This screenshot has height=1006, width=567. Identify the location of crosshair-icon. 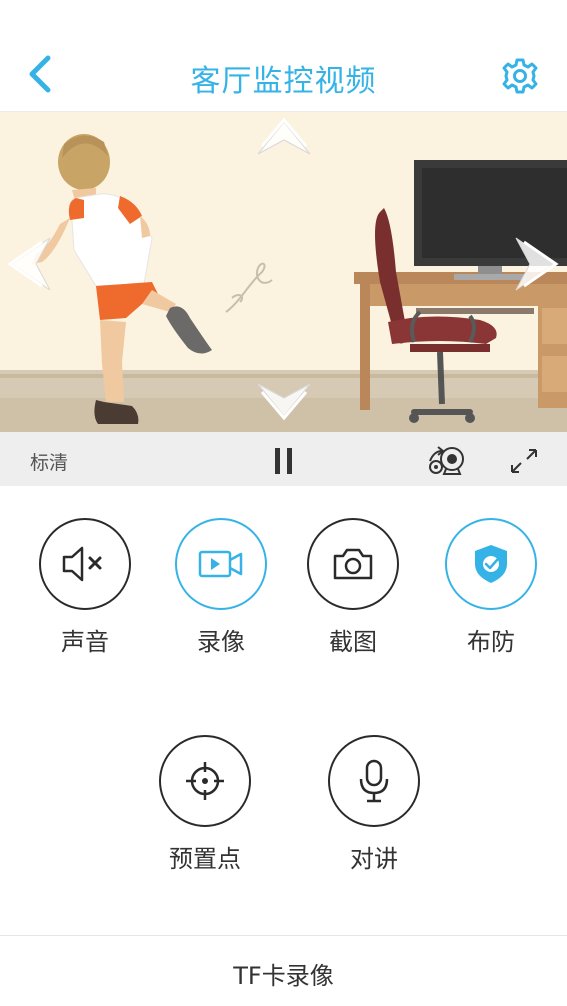
(205, 781).